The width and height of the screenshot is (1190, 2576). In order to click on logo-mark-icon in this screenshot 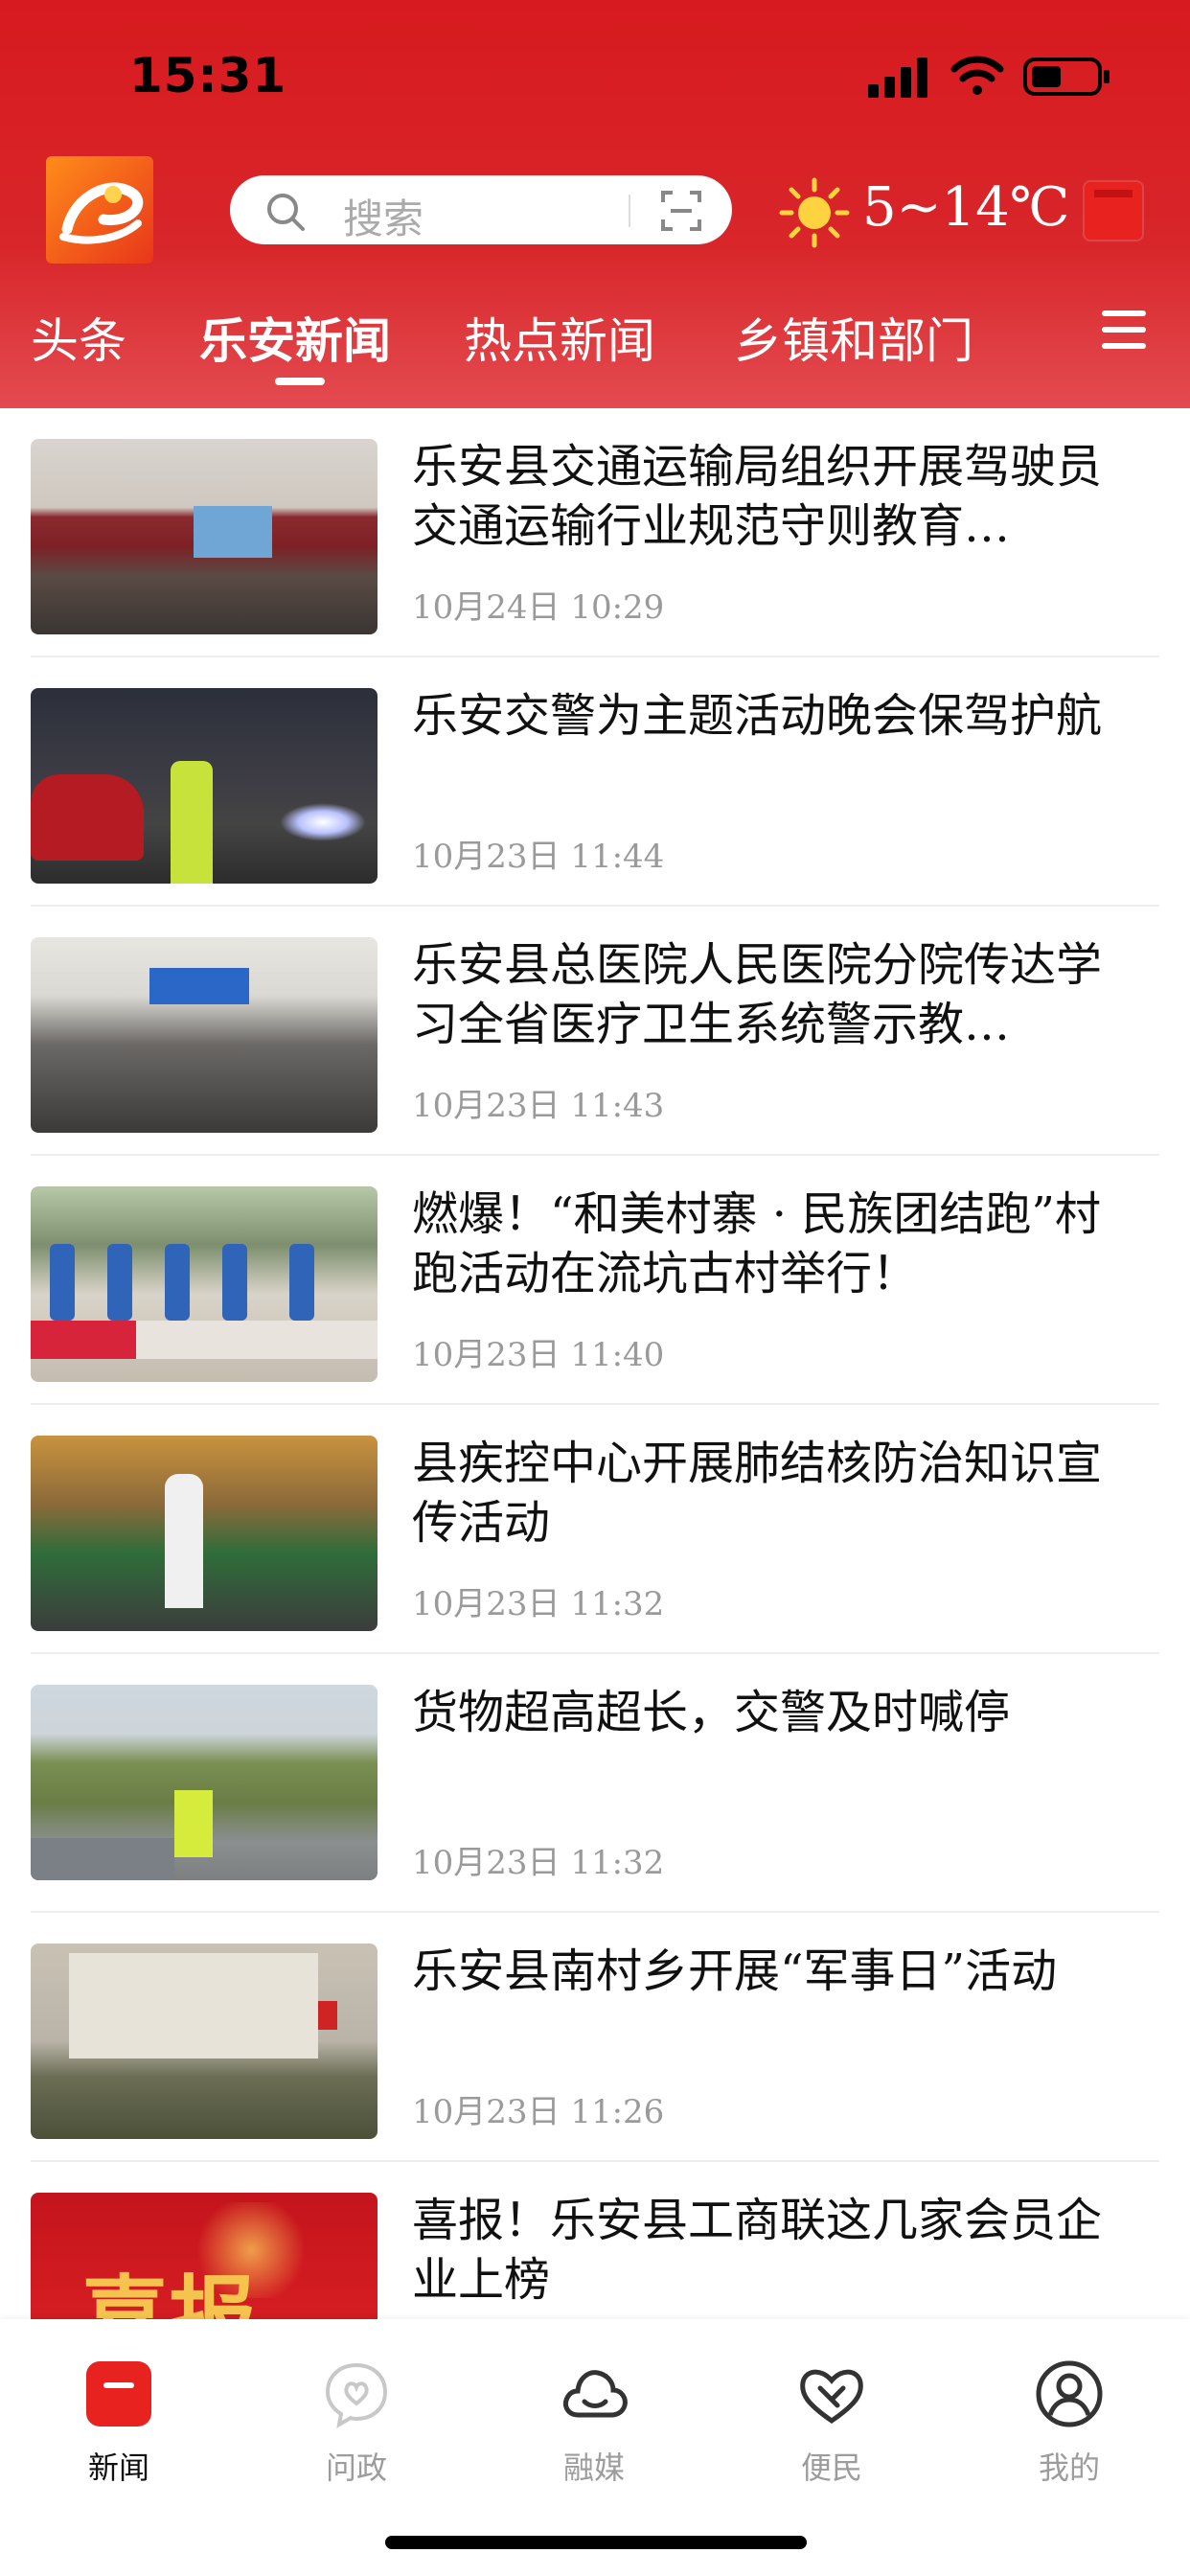, I will do `click(101, 213)`.